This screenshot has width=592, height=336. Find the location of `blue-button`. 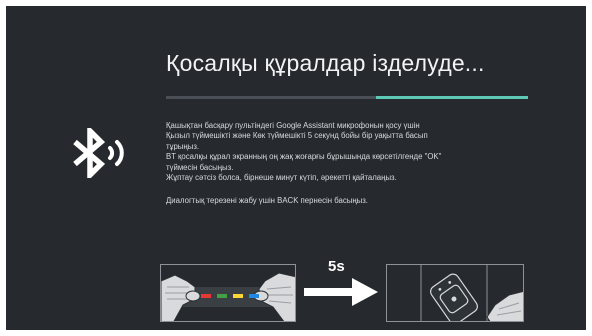

blue-button is located at coordinates (254, 296).